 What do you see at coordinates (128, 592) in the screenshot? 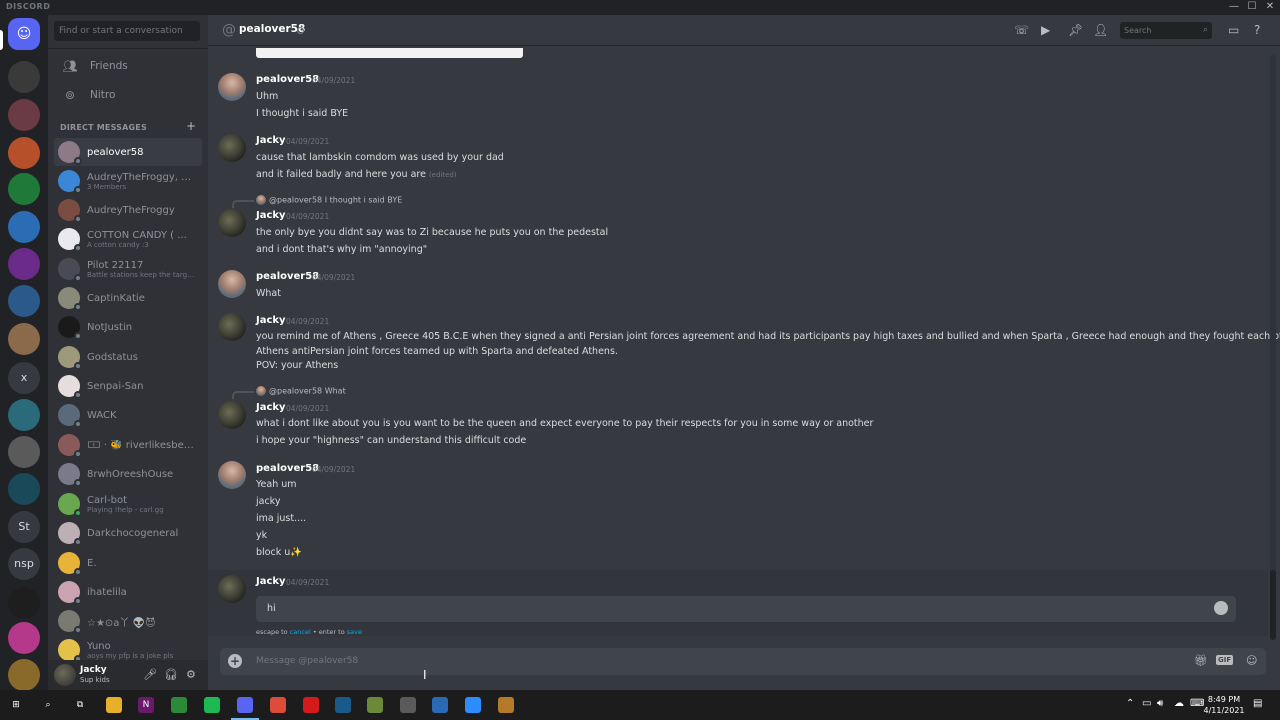
I see `dm-item: ihatelila` at bounding box center [128, 592].